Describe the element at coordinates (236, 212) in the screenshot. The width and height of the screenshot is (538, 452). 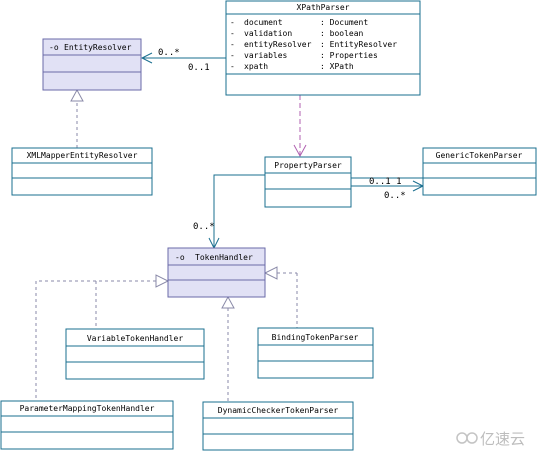
I see `assoc-property-tokenhandler` at that location.